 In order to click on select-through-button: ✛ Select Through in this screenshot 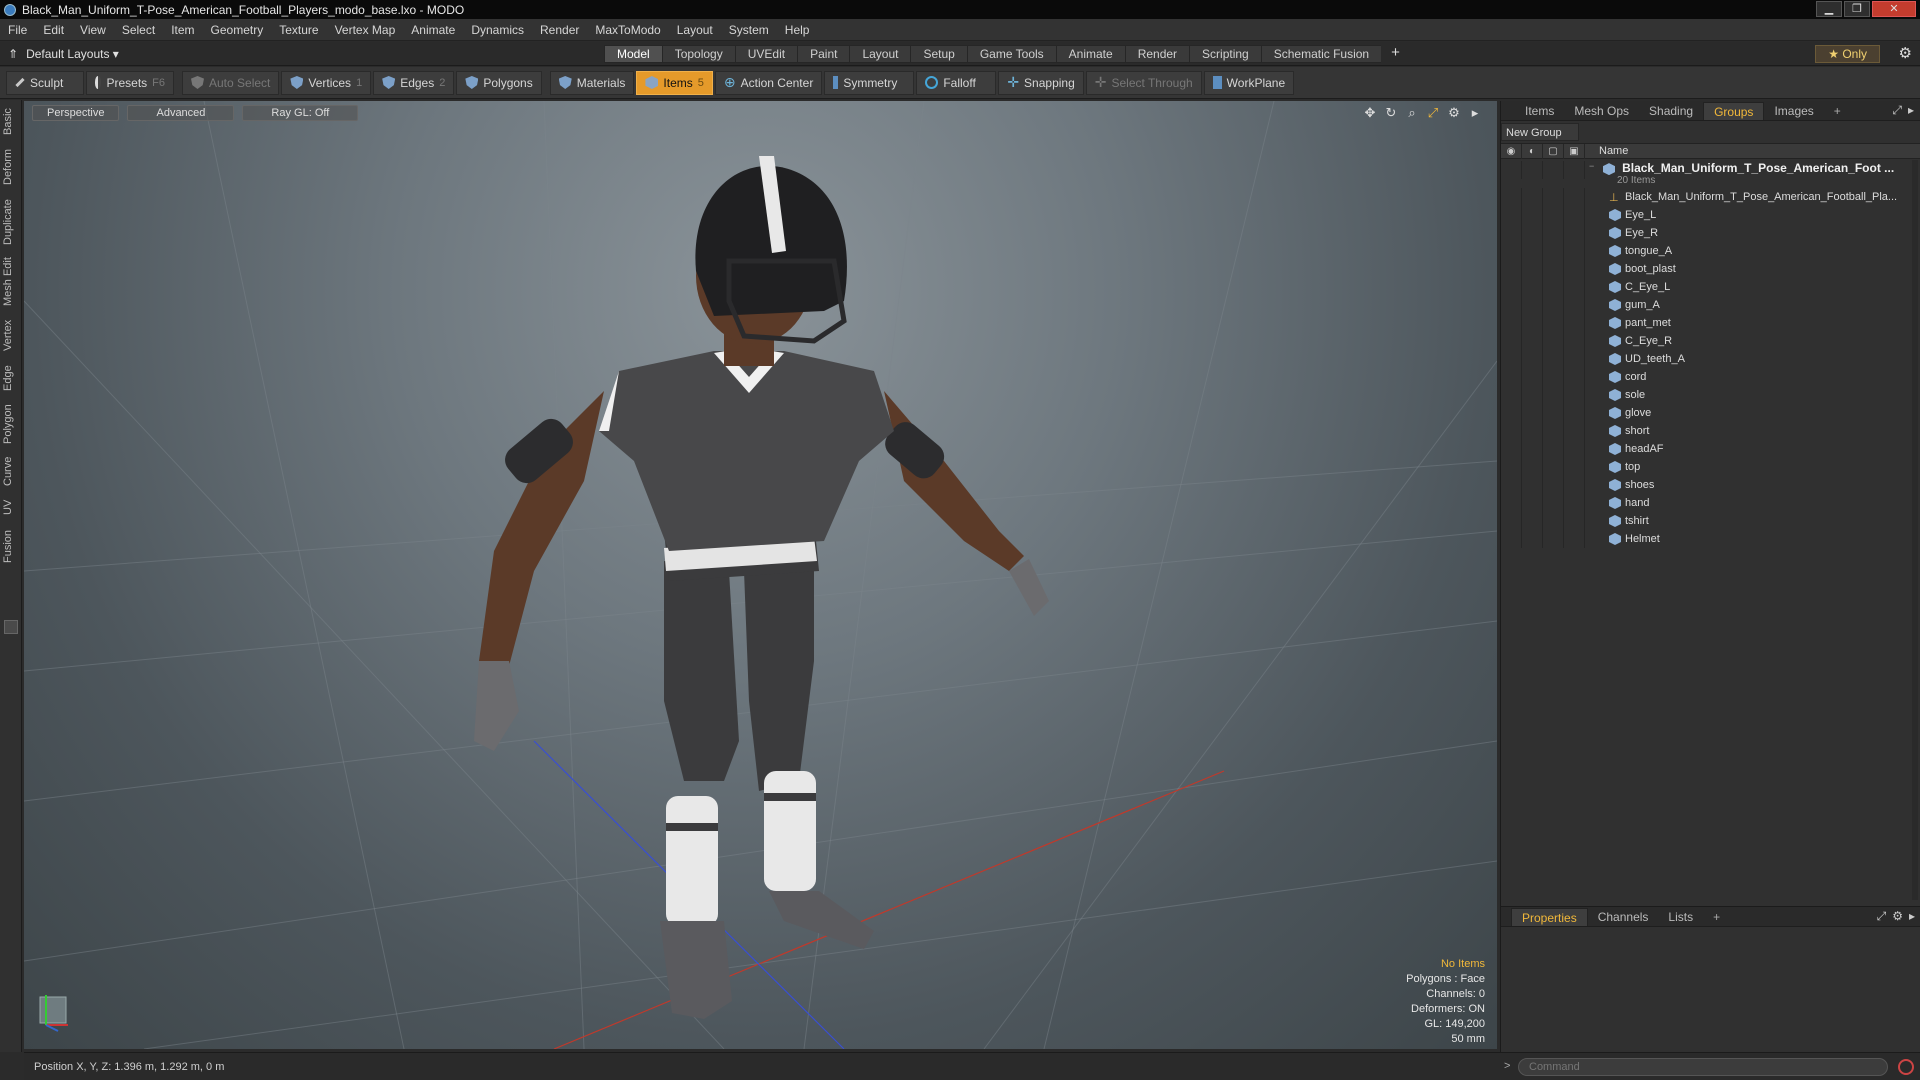, I will do `click(1143, 82)`.